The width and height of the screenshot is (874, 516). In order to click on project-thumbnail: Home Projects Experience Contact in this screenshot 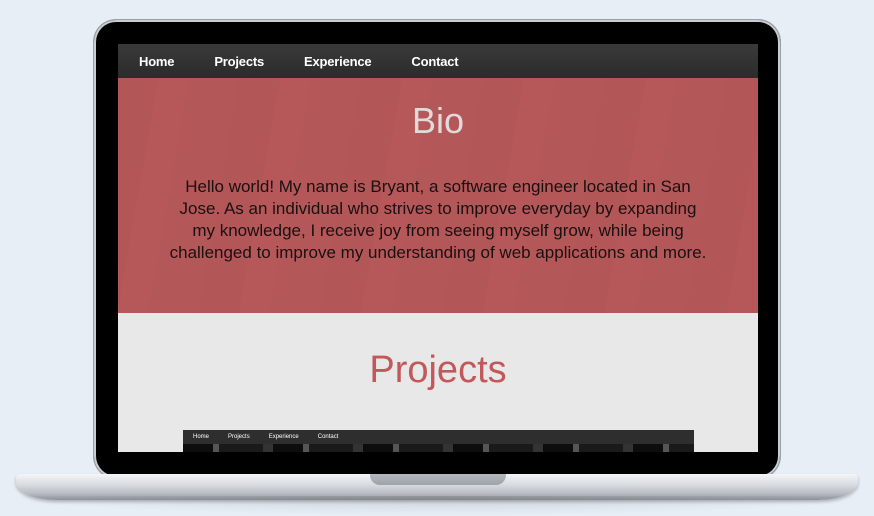, I will do `click(438, 441)`.